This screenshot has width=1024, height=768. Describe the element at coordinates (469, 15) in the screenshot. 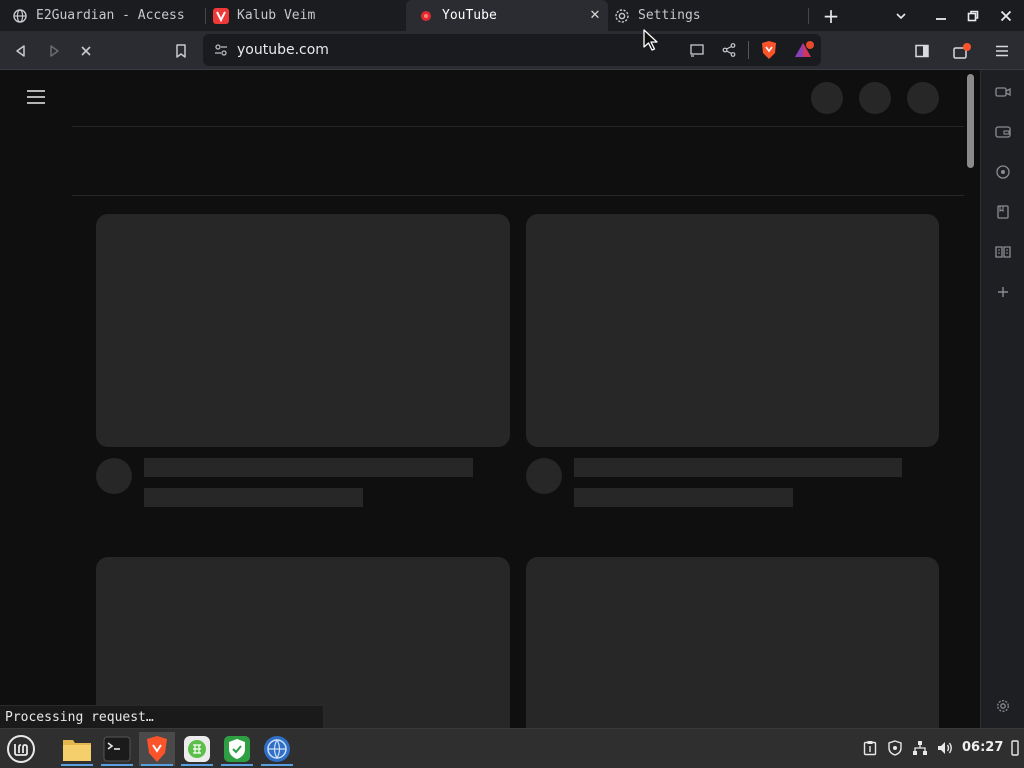

I see `tab-title: YouTube` at that location.